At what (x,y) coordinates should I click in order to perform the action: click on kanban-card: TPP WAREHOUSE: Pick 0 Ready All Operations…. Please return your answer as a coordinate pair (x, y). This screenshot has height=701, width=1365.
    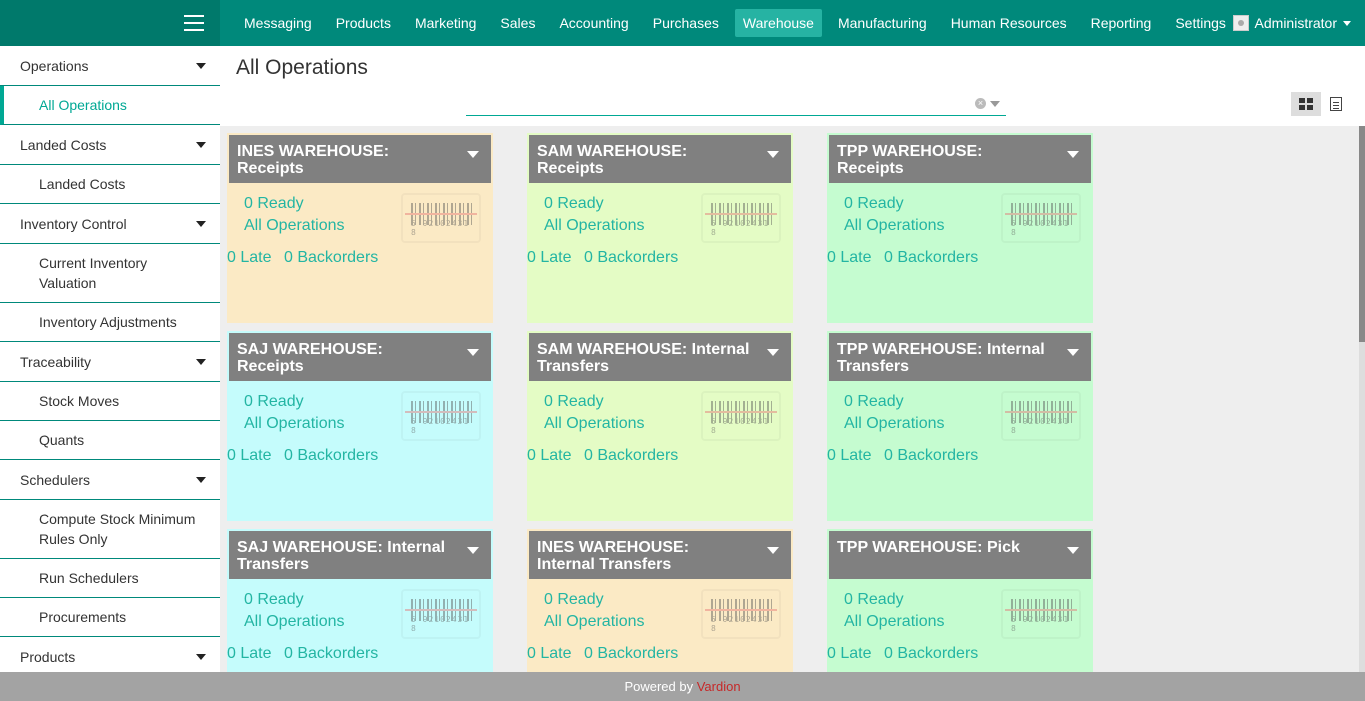
    Looking at the image, I should click on (960, 600).